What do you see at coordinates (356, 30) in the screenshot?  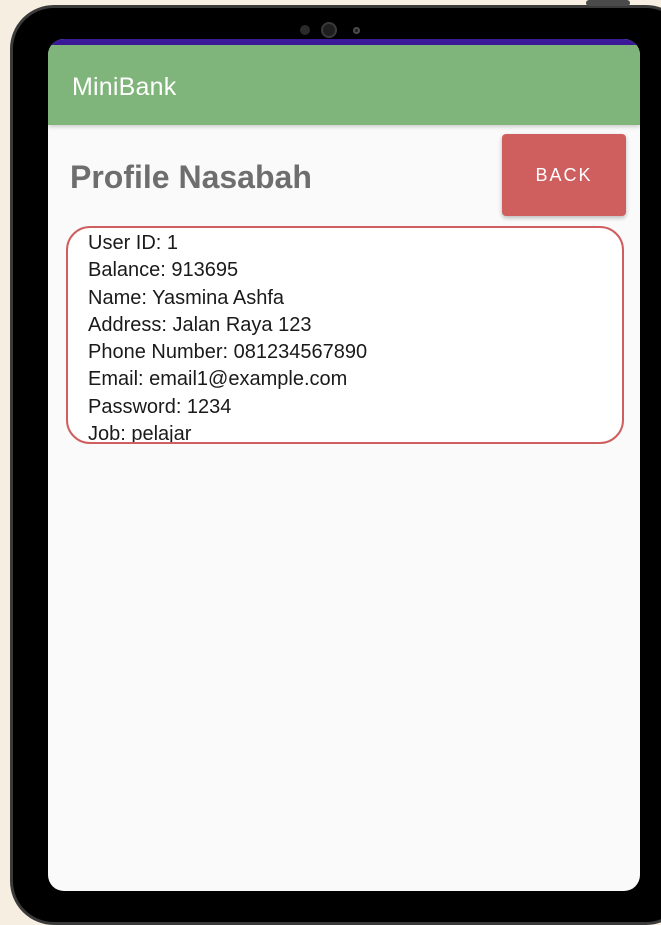 I see `light-sensor-icon` at bounding box center [356, 30].